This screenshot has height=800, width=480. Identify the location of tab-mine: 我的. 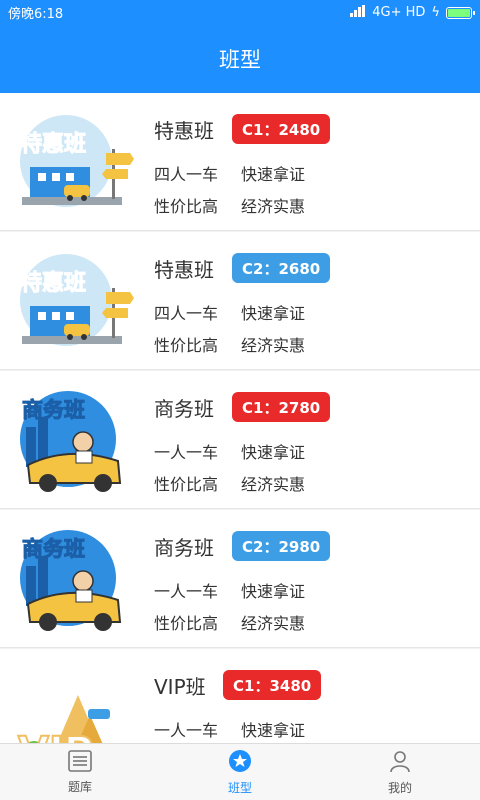
(400, 772).